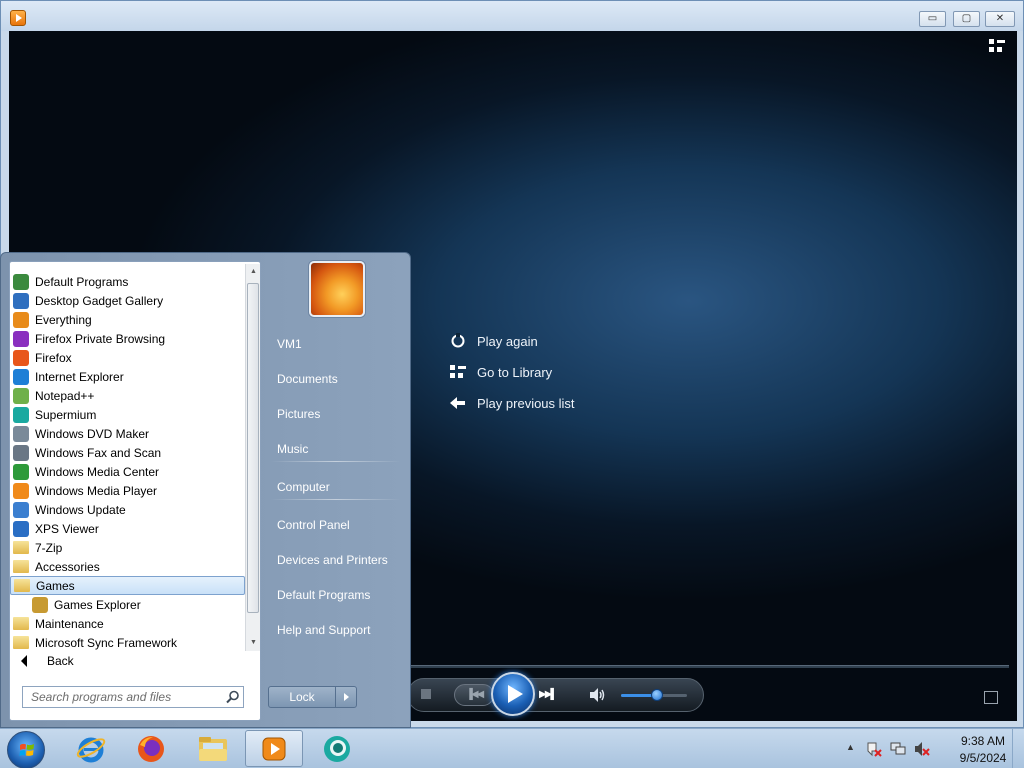 Image resolution: width=1024 pixels, height=768 pixels. Describe the element at coordinates (127, 509) in the screenshot. I see `program-item: Windows Update` at that location.